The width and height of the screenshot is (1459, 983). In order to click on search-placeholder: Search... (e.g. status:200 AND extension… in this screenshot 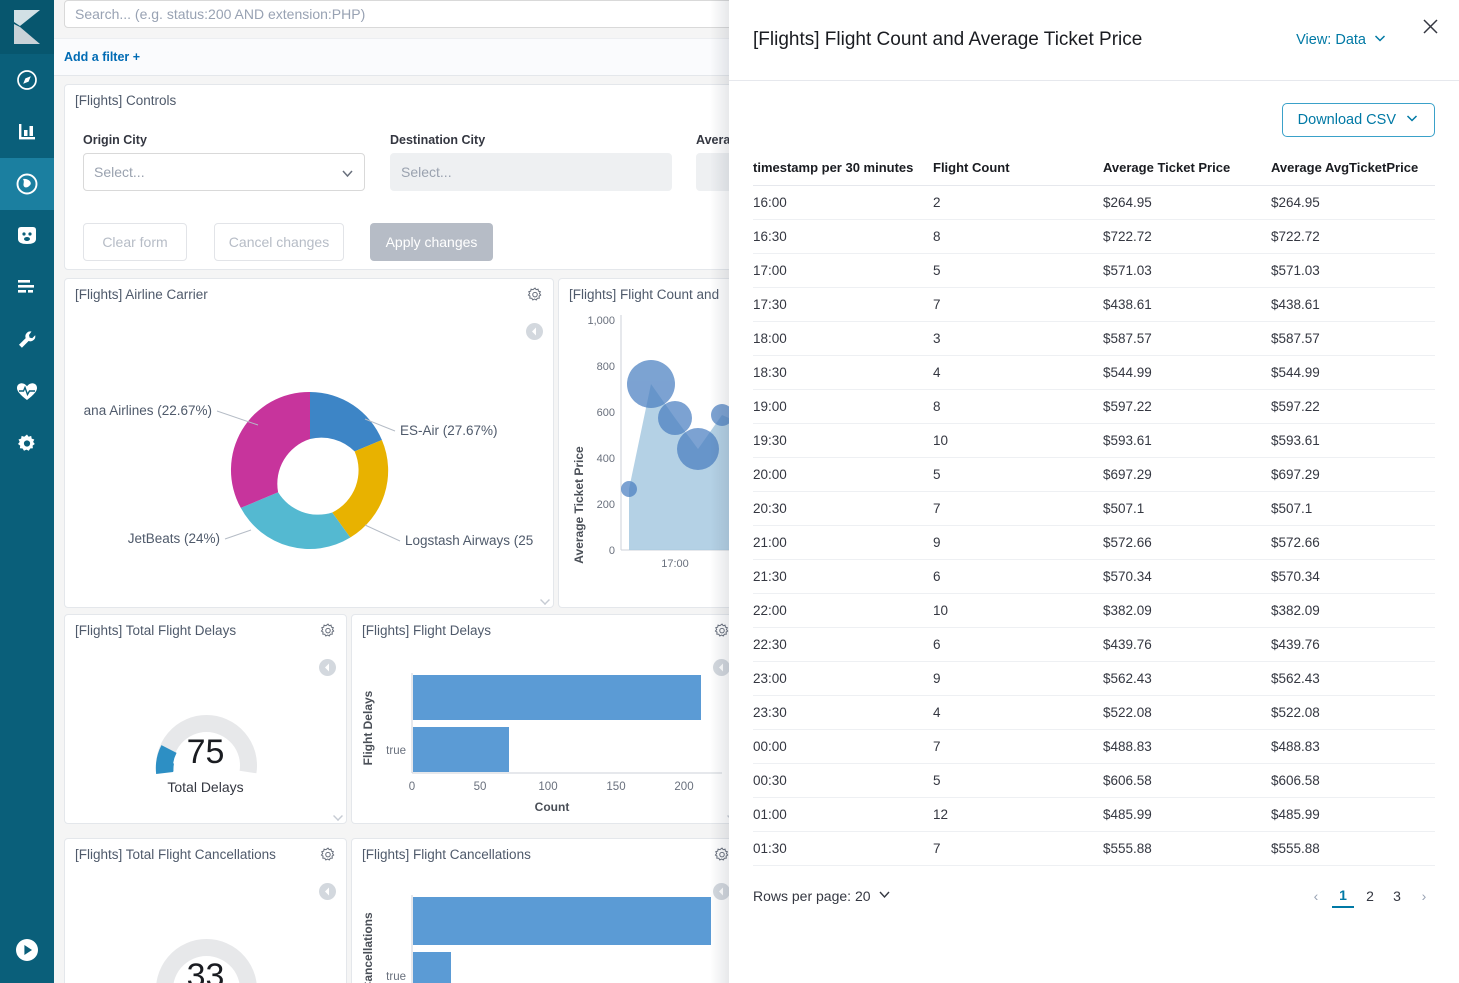, I will do `click(220, 14)`.